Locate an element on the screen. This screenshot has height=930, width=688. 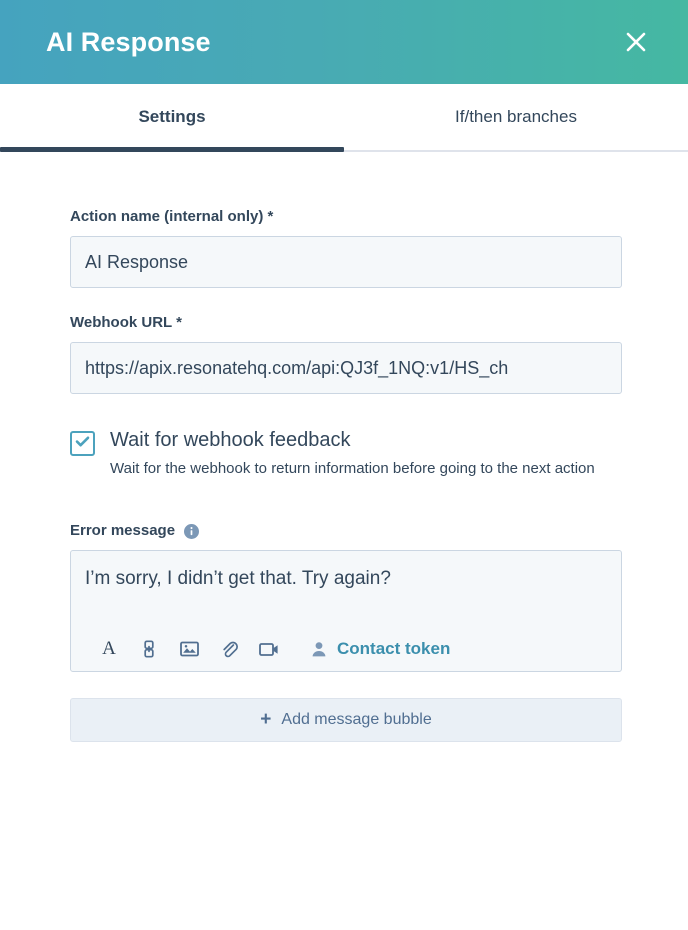
page-title: AI Response is located at coordinates (128, 41).